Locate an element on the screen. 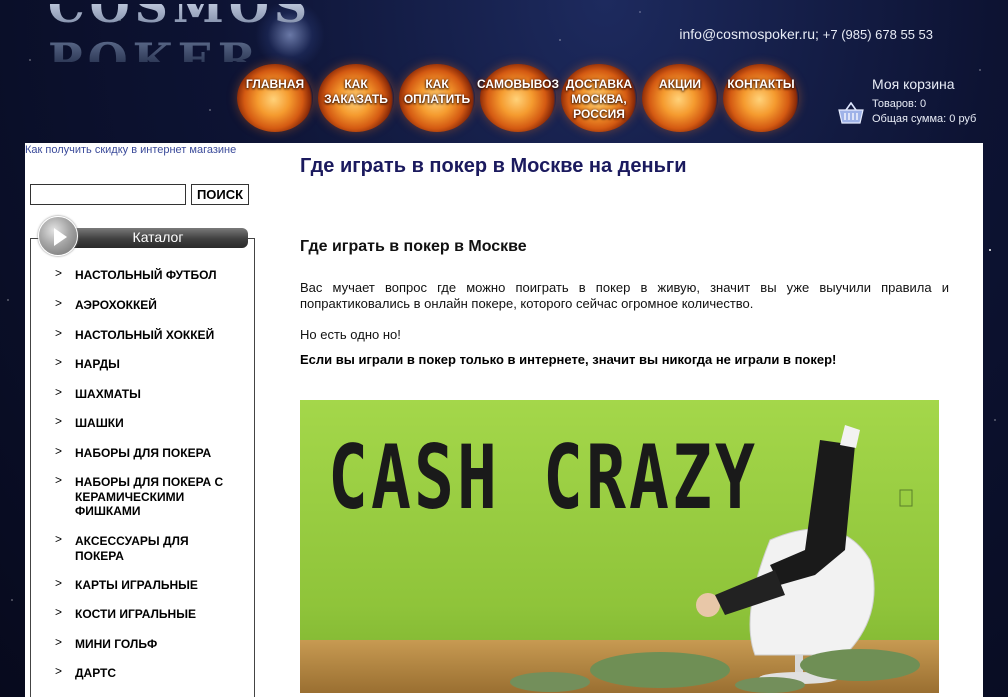 This screenshot has width=1008, height=697. catalog-item: > НАБОРЫ ДЛЯ ПОКЕРА is located at coordinates (150, 452).